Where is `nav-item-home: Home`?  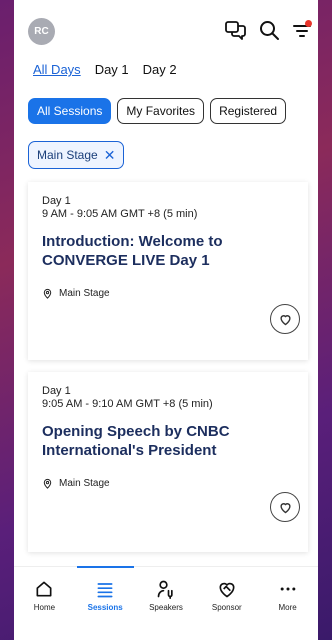
nav-item-home: Home is located at coordinates (44, 603).